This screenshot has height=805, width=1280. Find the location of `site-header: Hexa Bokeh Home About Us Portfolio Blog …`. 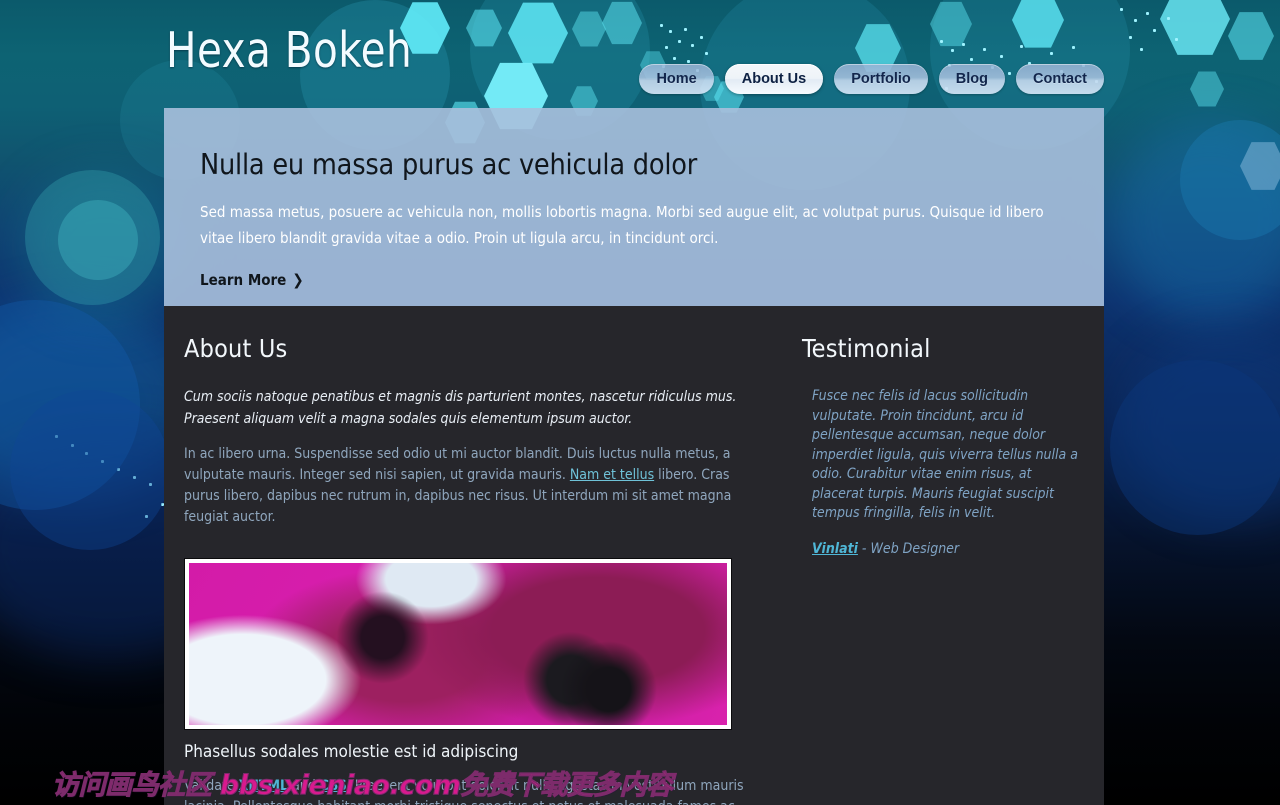

site-header: Hexa Bokeh Home About Us Portfolio Blog … is located at coordinates (634, 54).